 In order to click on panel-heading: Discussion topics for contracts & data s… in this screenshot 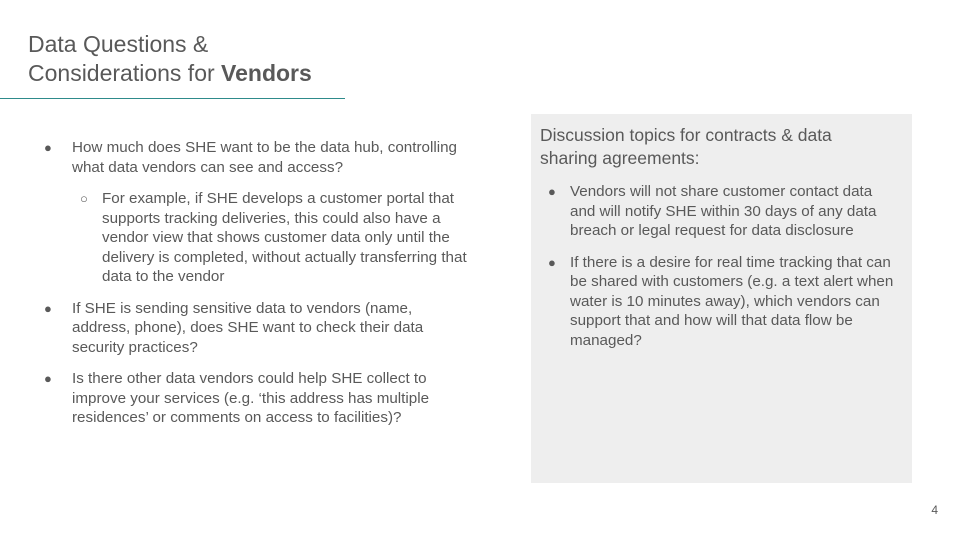, I will do `click(686, 146)`.